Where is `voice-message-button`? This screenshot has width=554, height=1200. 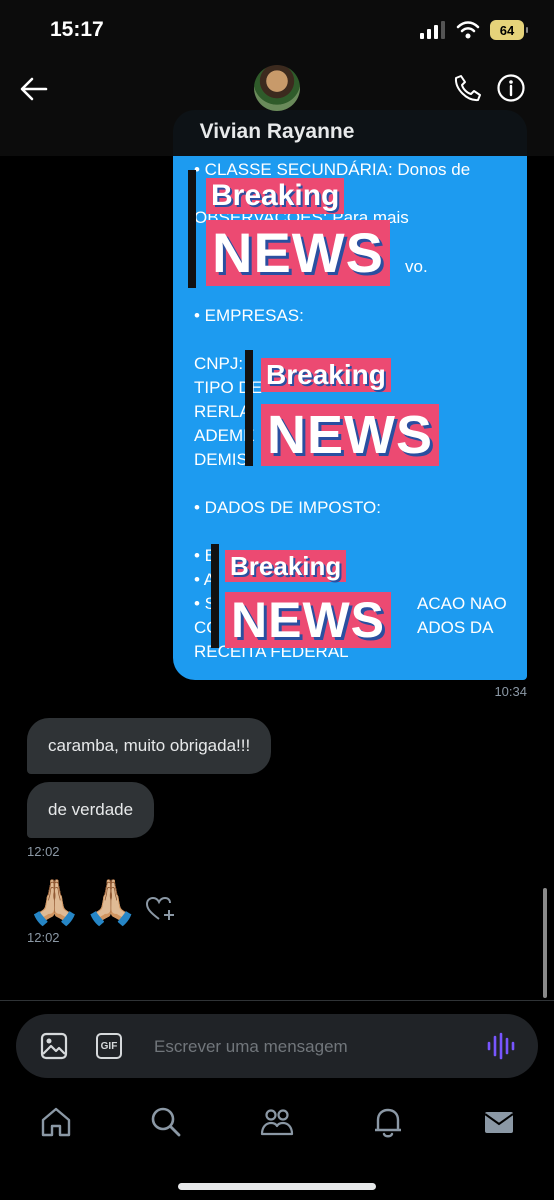
voice-message-button is located at coordinates (501, 1046).